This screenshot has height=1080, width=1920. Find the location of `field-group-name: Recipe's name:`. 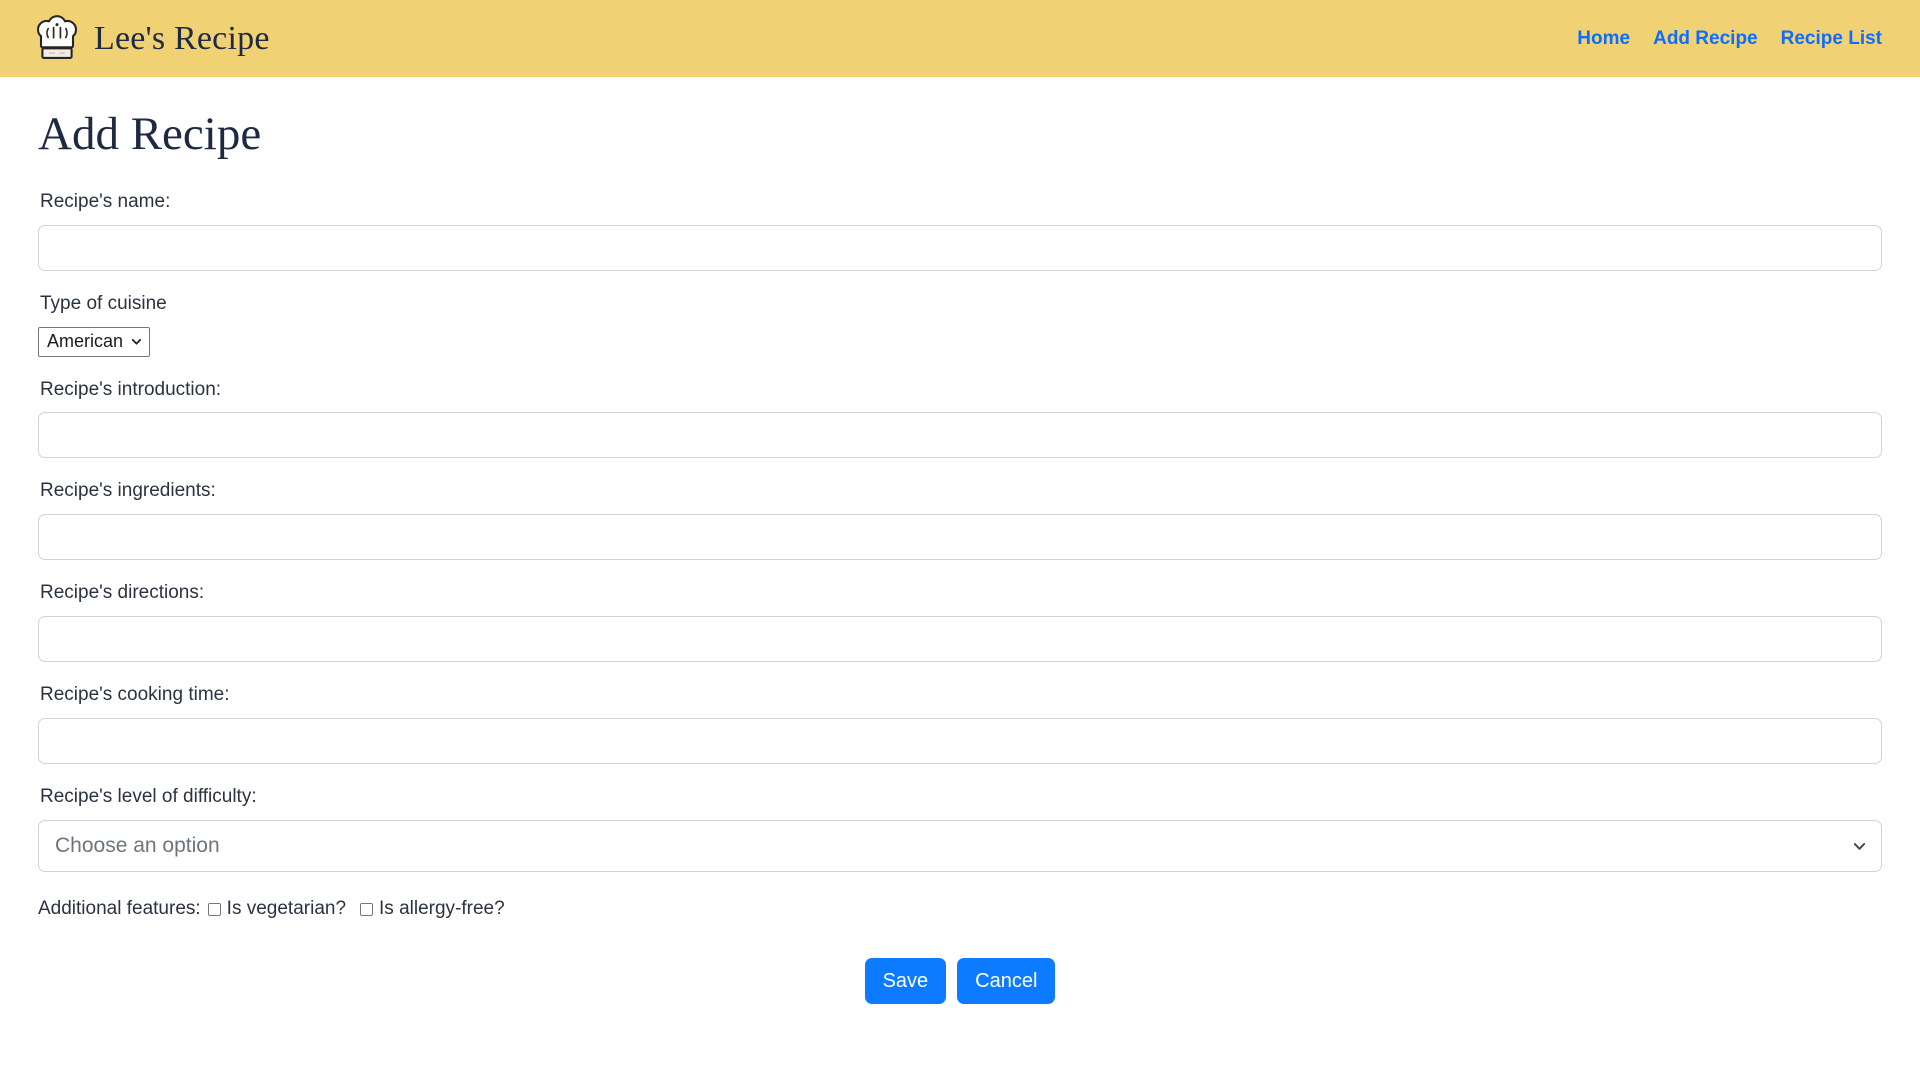

field-group-name: Recipe's name: is located at coordinates (960, 231).